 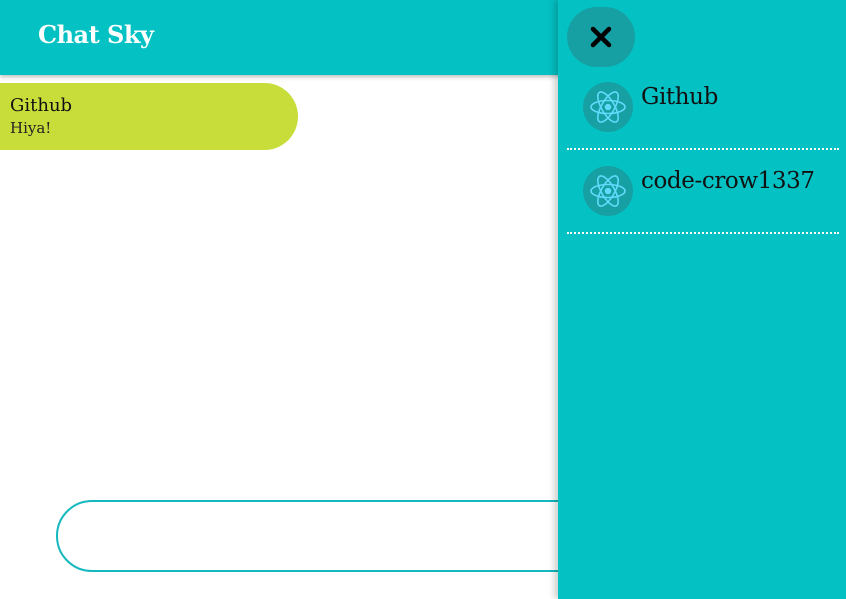 I want to click on message-bubble: Github Hiya!, so click(x=149, y=116).